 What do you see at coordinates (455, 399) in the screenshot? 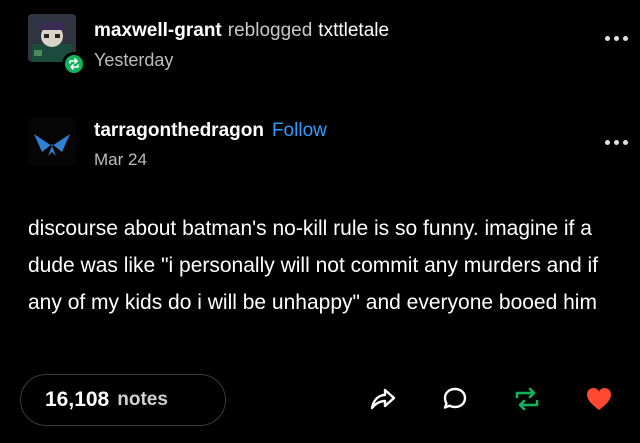
I see `reply-icon` at bounding box center [455, 399].